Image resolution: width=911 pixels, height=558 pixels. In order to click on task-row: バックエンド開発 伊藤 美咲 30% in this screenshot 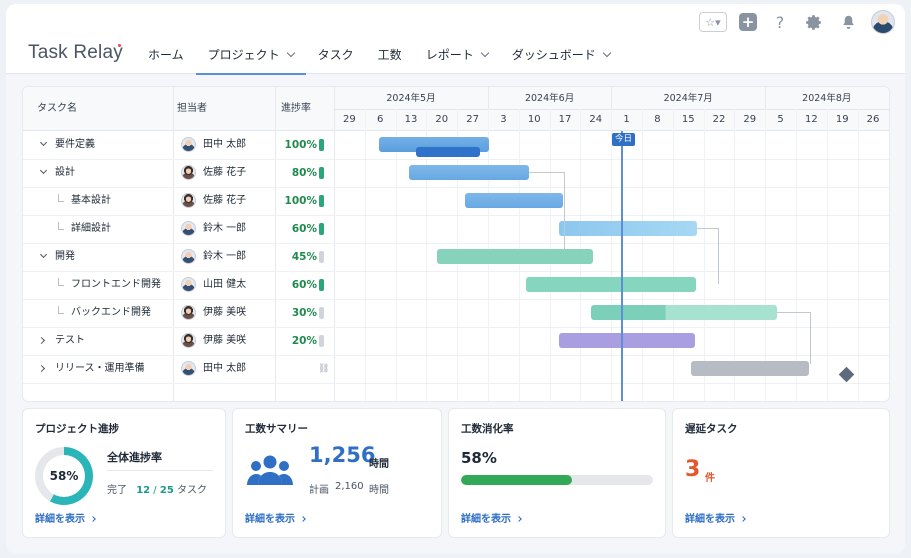, I will do `click(178, 313)`.